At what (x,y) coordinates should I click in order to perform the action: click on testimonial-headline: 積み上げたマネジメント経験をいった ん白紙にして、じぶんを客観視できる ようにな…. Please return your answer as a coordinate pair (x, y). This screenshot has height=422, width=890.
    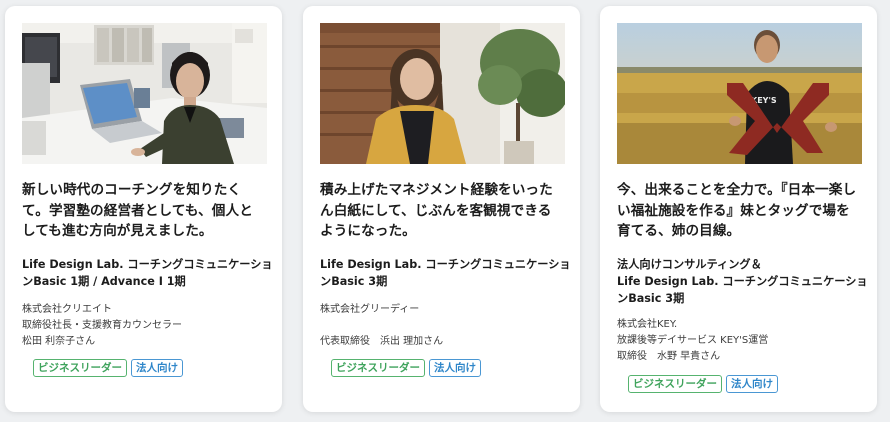
    Looking at the image, I should click on (445, 211).